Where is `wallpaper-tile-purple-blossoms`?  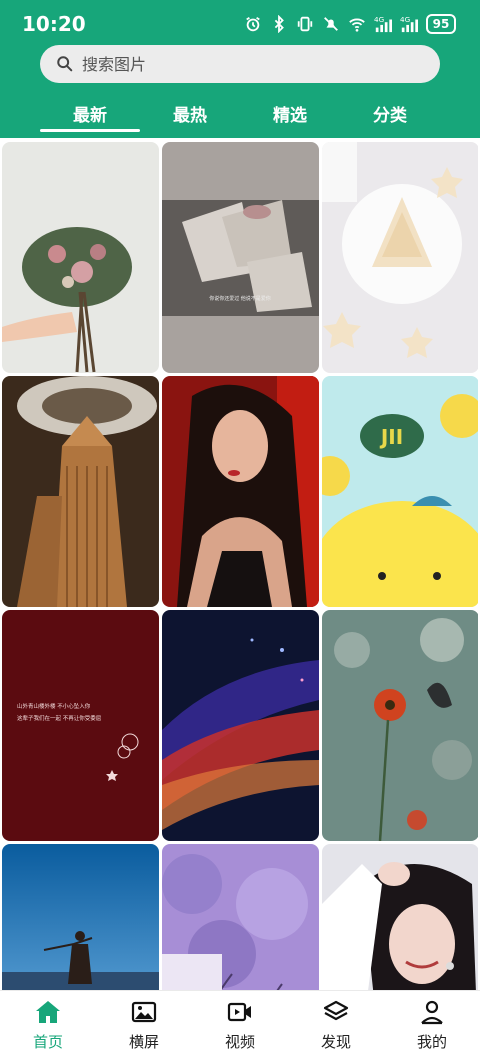
wallpaper-tile-purple-blossoms is located at coordinates (240, 917).